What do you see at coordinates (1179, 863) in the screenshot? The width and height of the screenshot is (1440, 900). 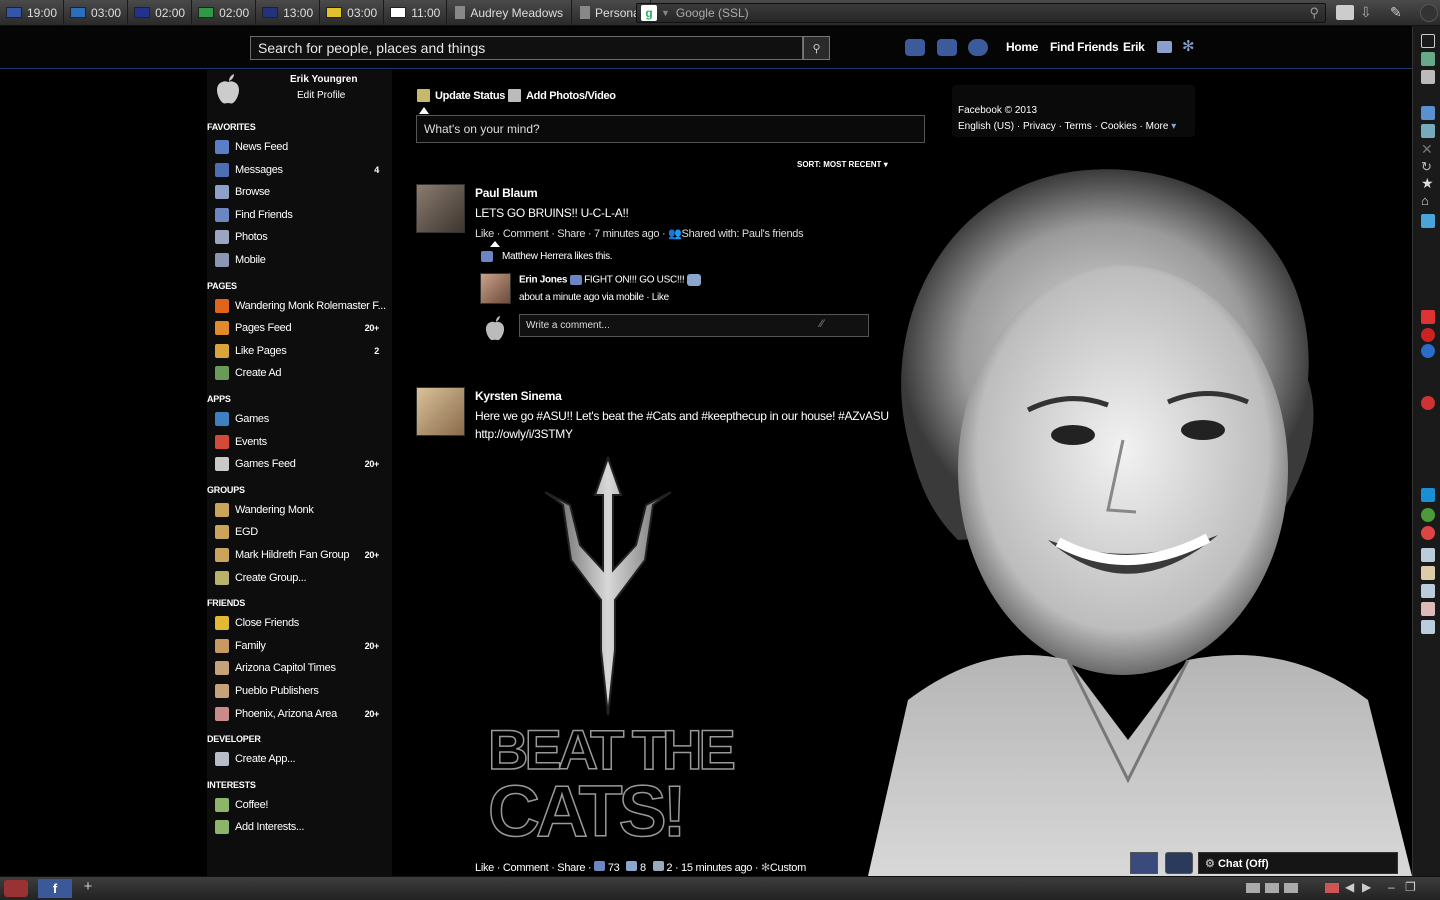 I see `chat-globe-icon` at bounding box center [1179, 863].